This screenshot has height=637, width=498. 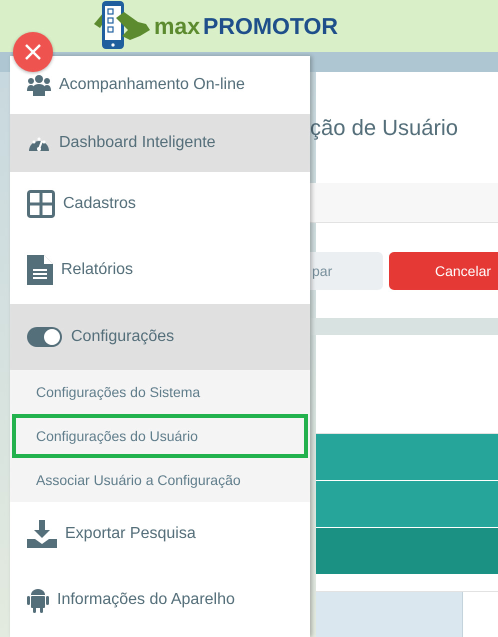 What do you see at coordinates (45, 337) in the screenshot?
I see `toggle-icon` at bounding box center [45, 337].